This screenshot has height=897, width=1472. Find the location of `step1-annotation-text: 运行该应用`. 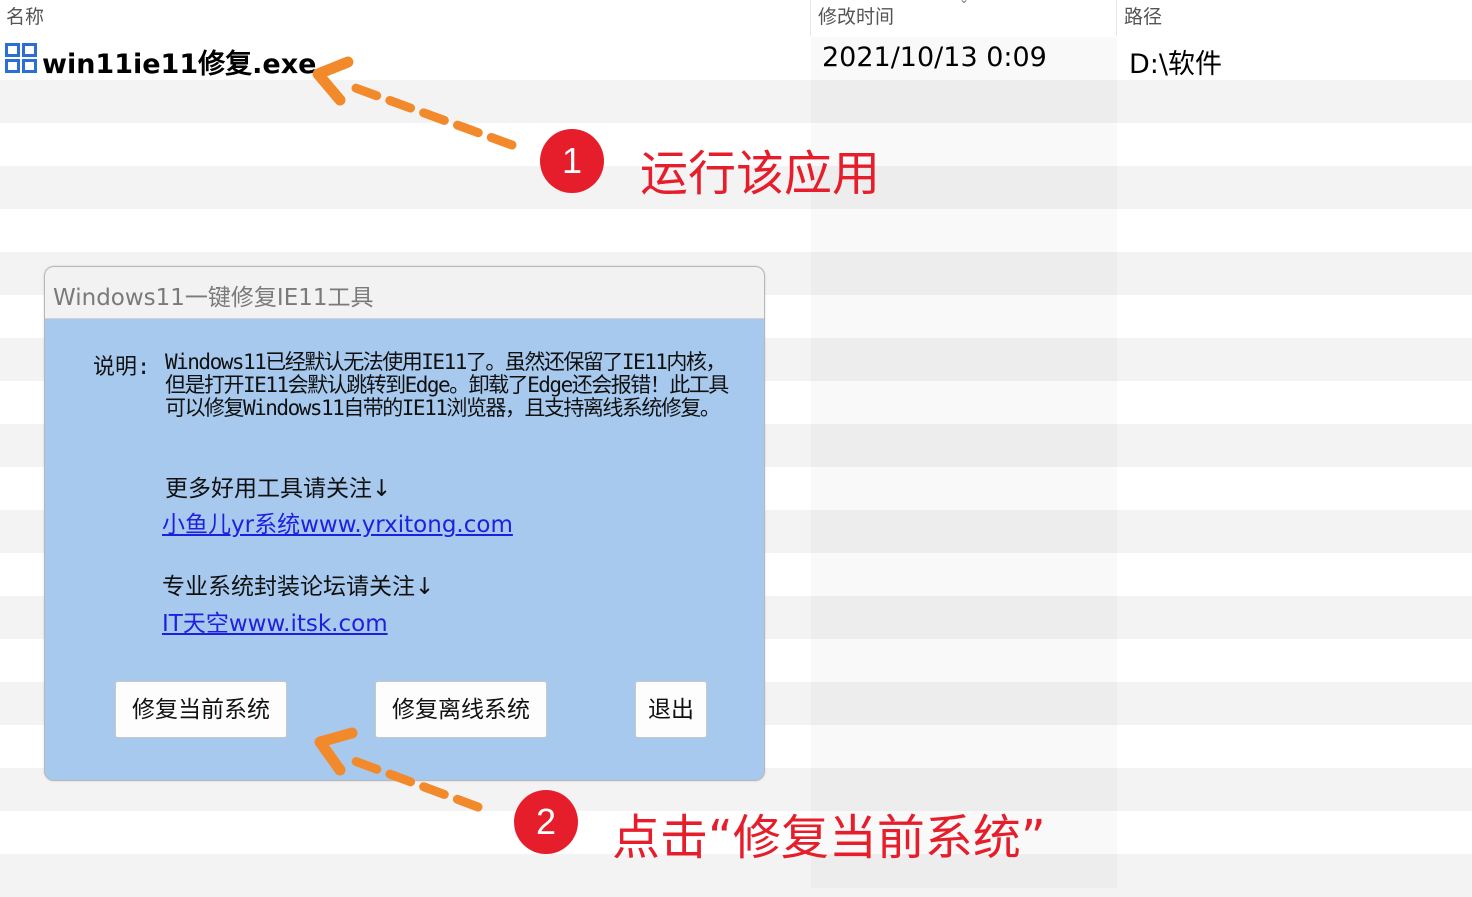

step1-annotation-text: 运行该应用 is located at coordinates (760, 174).